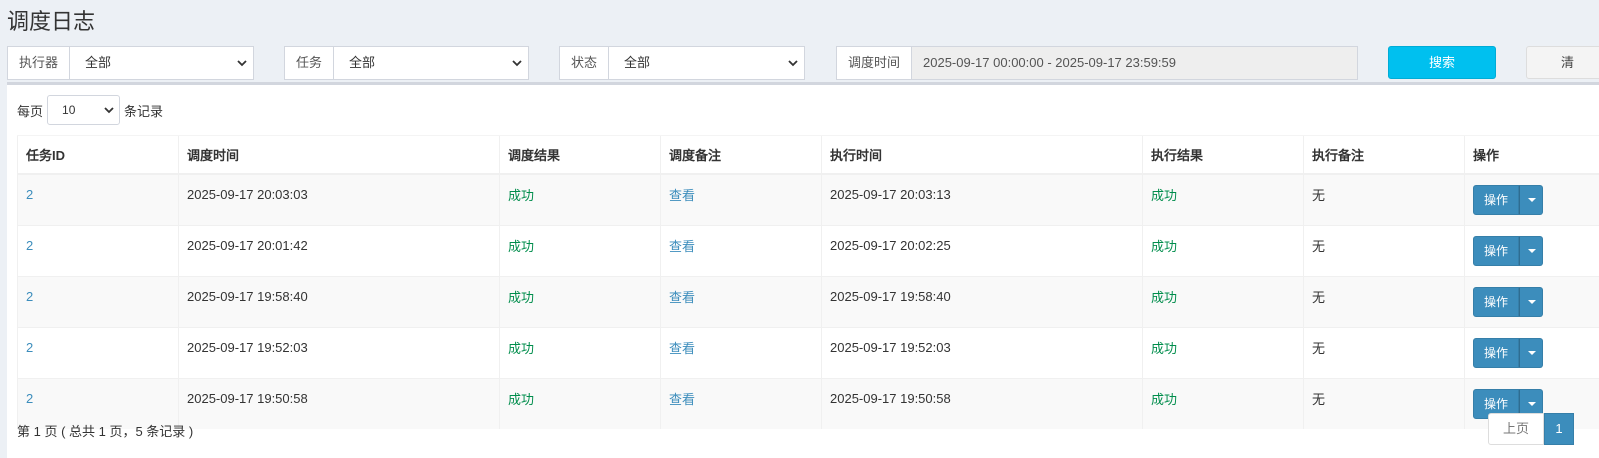 This screenshot has height=458, width=1599. I want to click on status-filter-label: 状态, so click(585, 63).